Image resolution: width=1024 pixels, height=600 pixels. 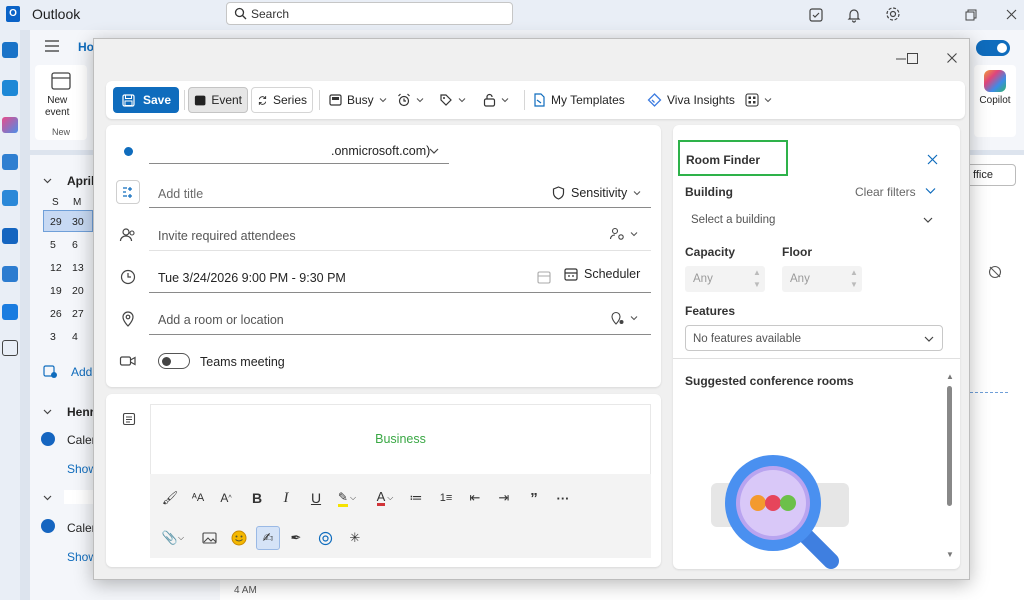 I want to click on clear-filters-link: Clear filters, so click(x=885, y=192).